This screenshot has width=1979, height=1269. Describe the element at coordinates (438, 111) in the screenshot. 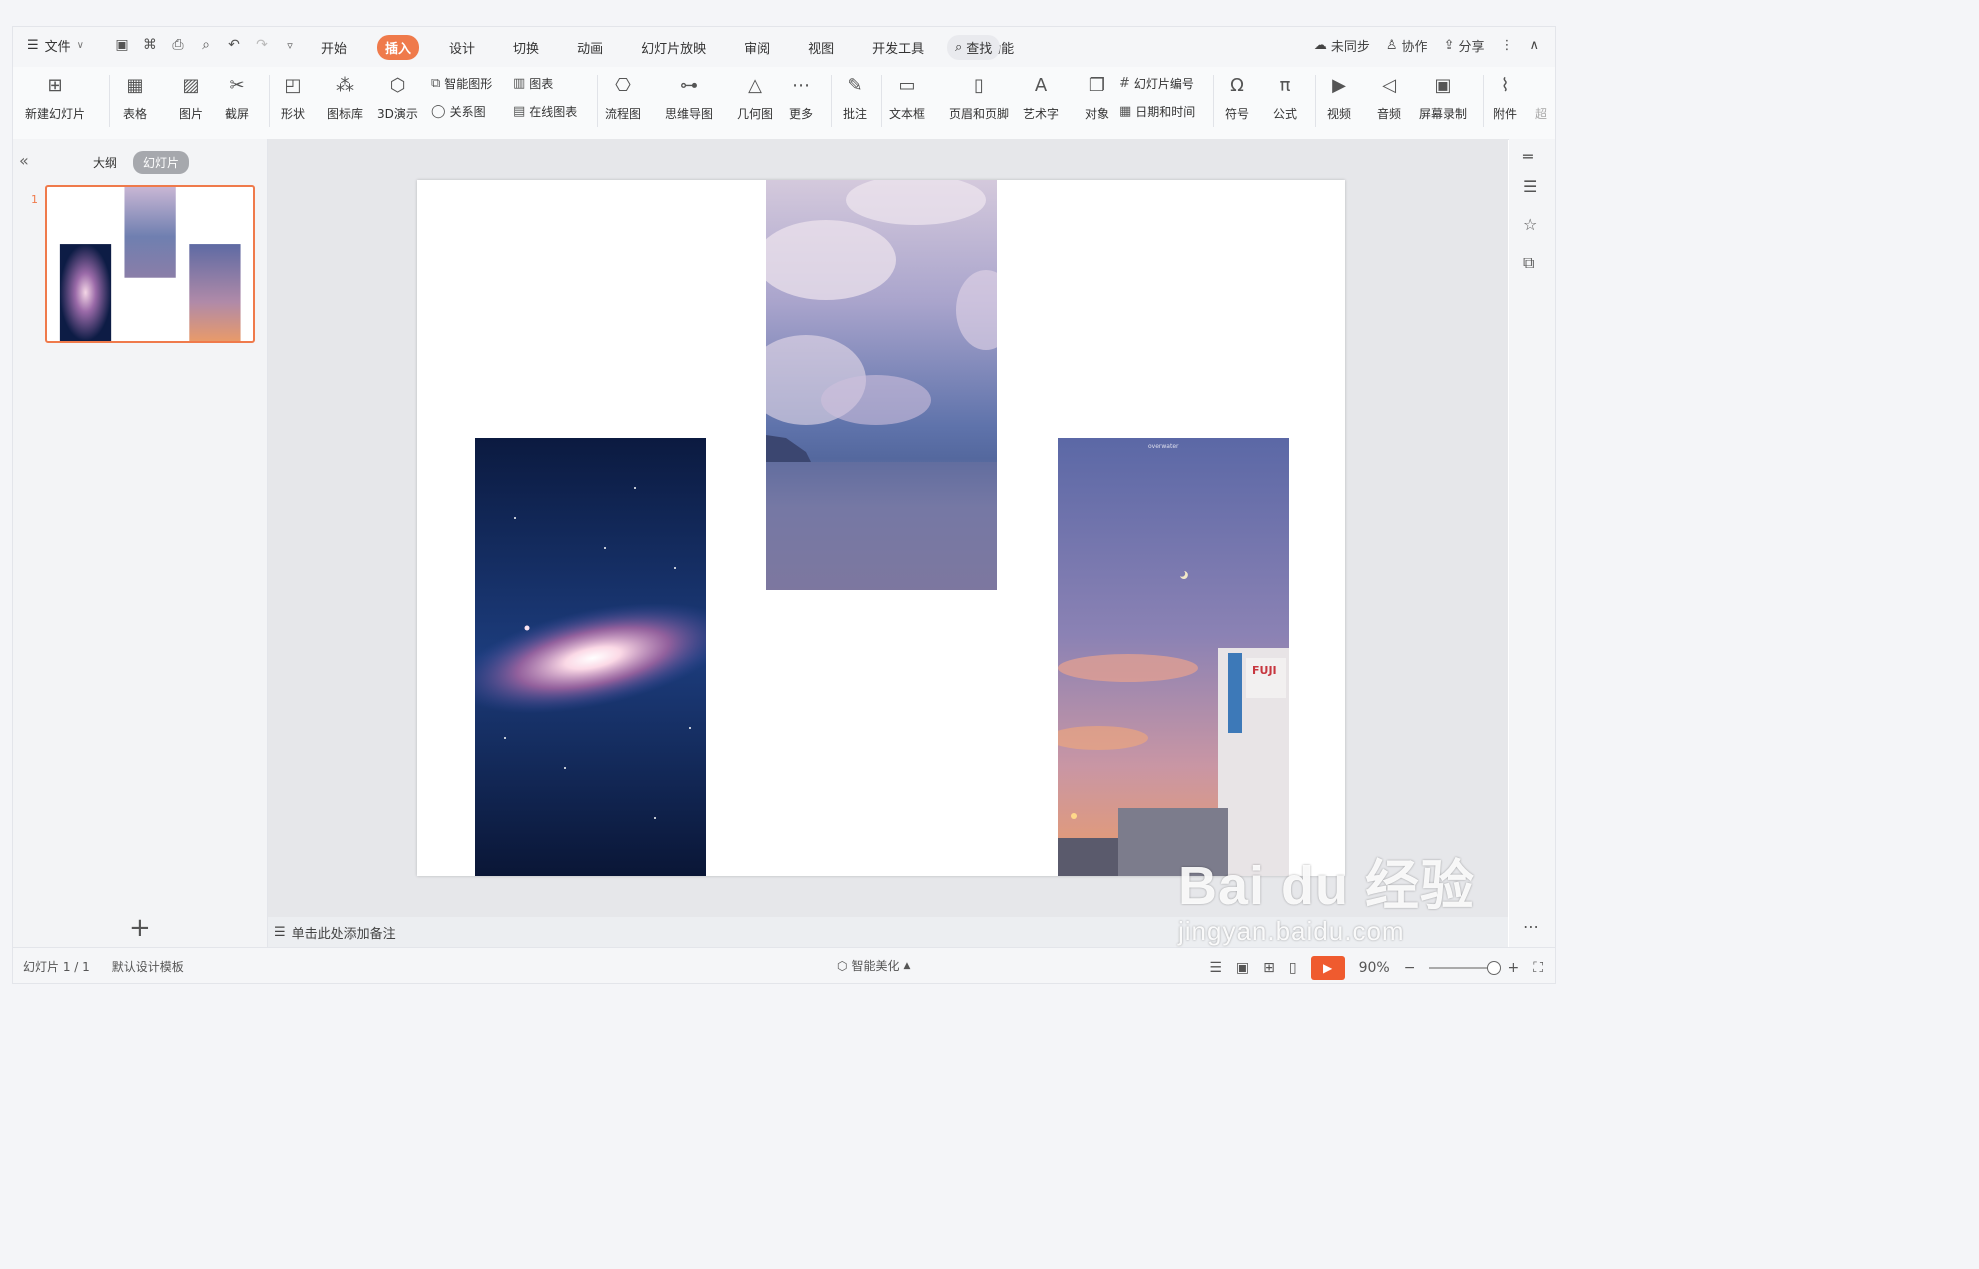

I see `relation-icon: ◯` at that location.